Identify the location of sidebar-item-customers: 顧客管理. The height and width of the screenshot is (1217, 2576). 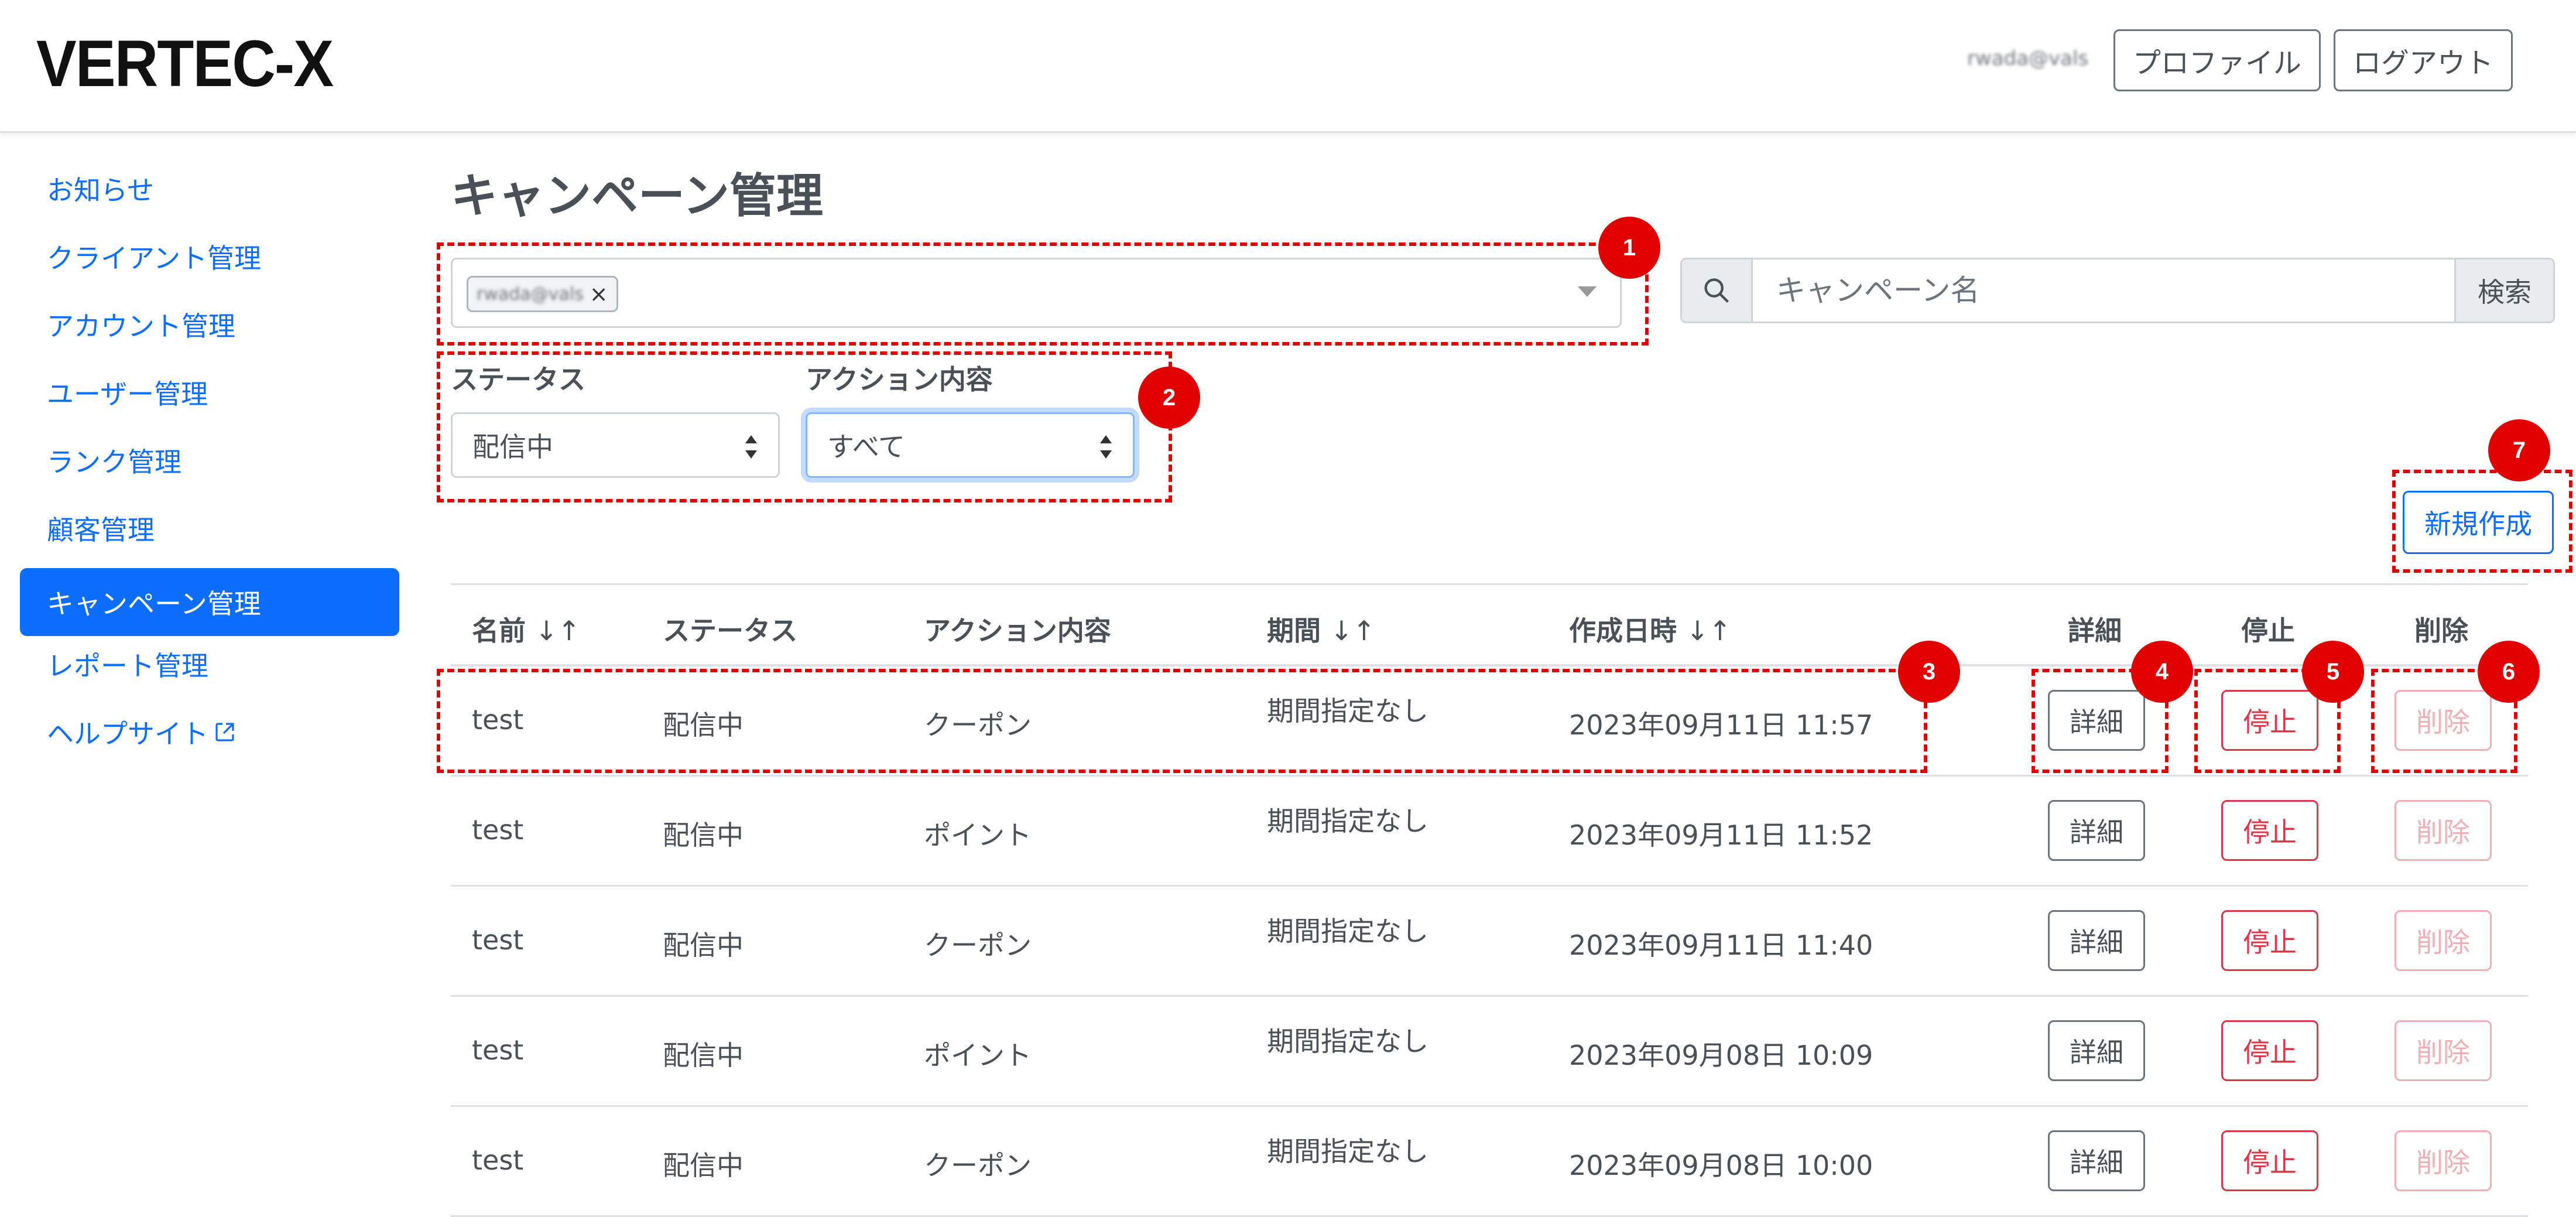
(209, 528).